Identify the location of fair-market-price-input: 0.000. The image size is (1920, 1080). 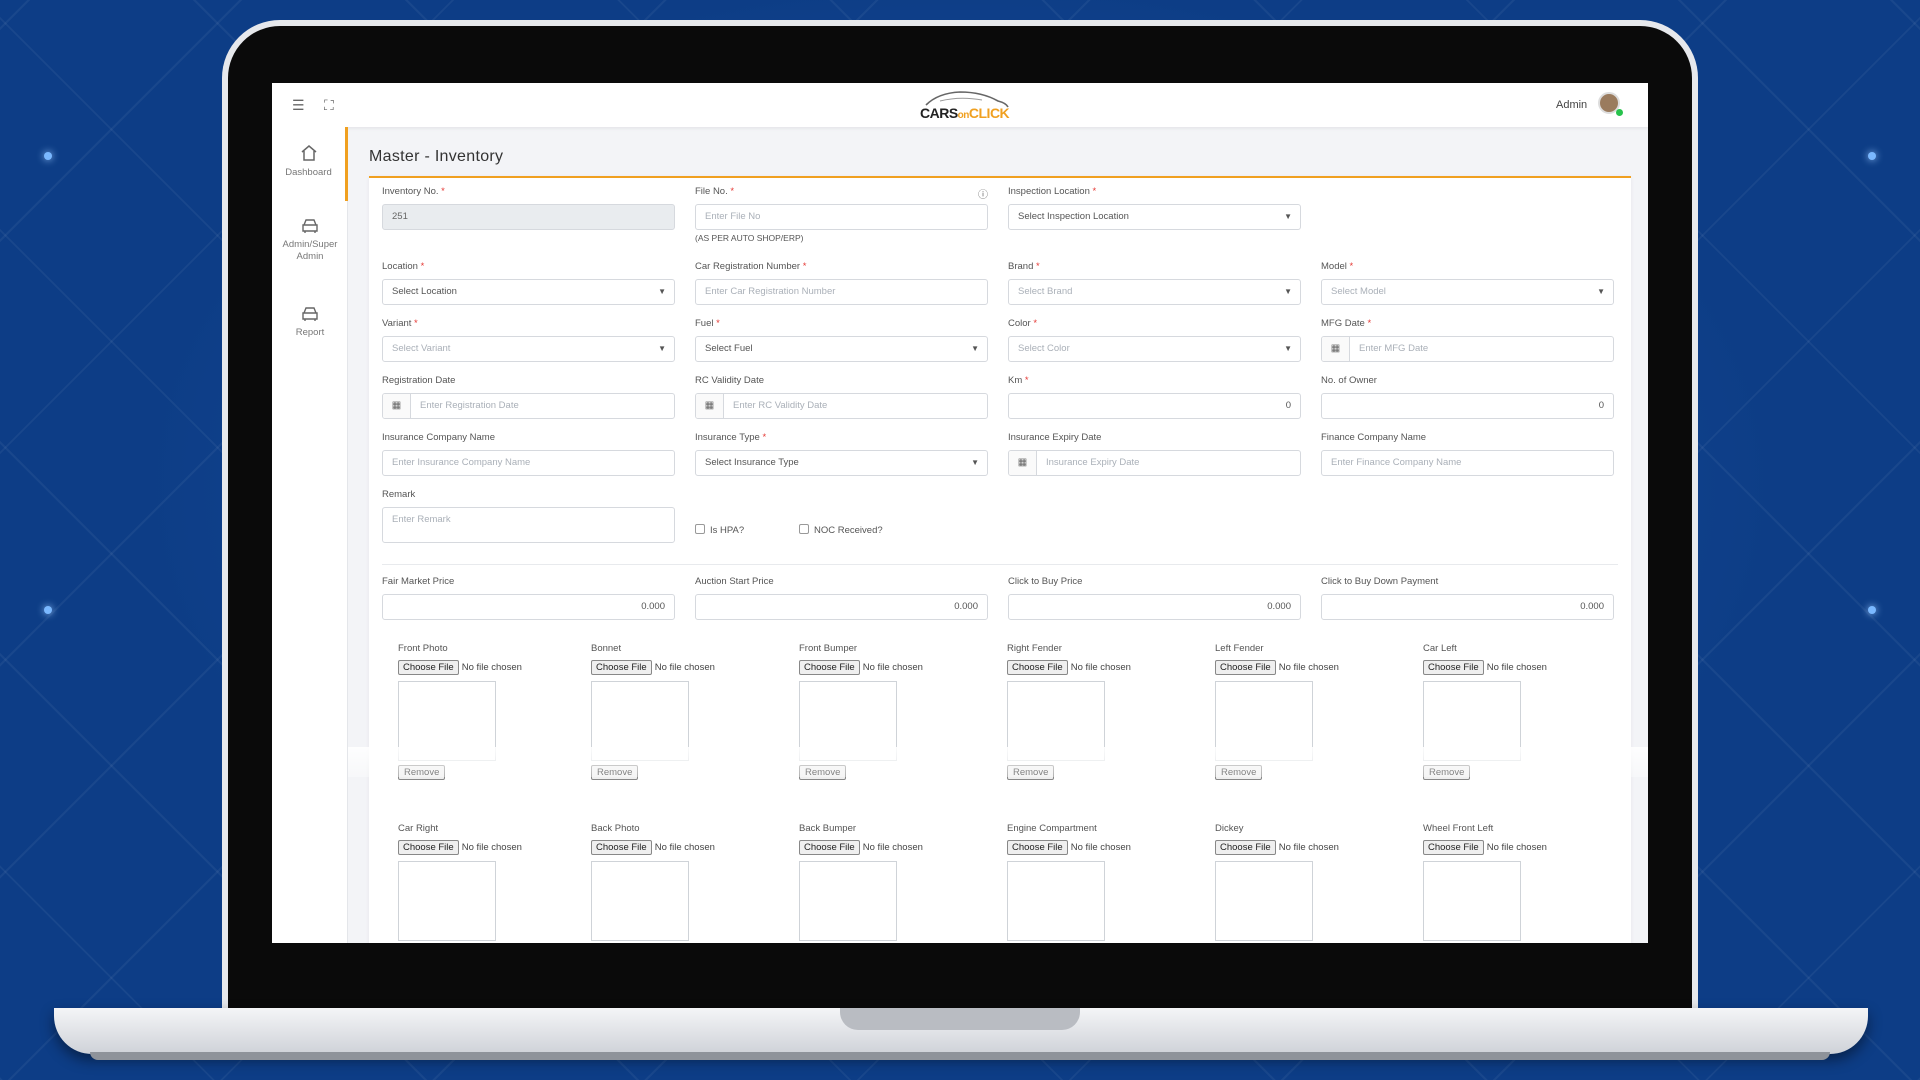
(528, 607).